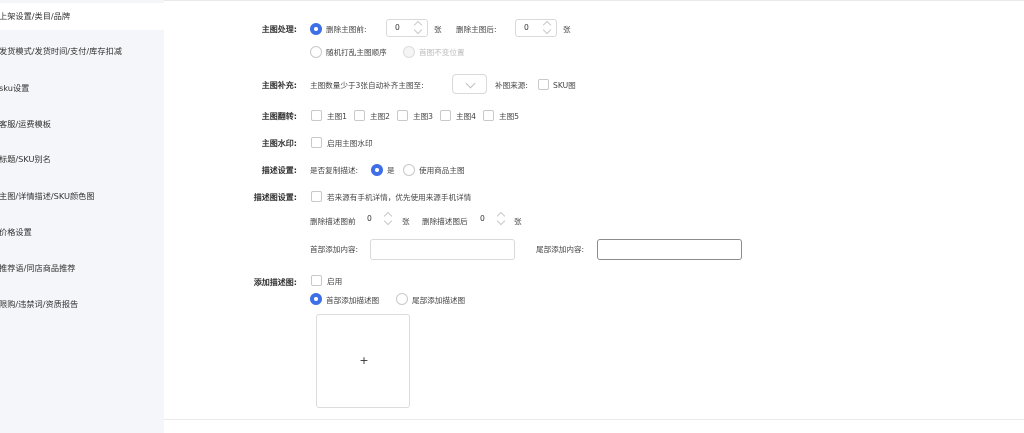  What do you see at coordinates (316, 29) in the screenshot?
I see `delete-main-before-radio` at bounding box center [316, 29].